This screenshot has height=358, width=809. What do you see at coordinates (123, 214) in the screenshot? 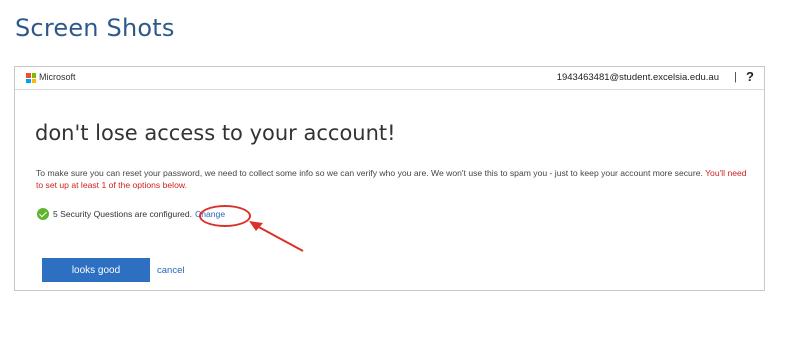
I see `status-text: 5 Security Questions are configured.` at bounding box center [123, 214].